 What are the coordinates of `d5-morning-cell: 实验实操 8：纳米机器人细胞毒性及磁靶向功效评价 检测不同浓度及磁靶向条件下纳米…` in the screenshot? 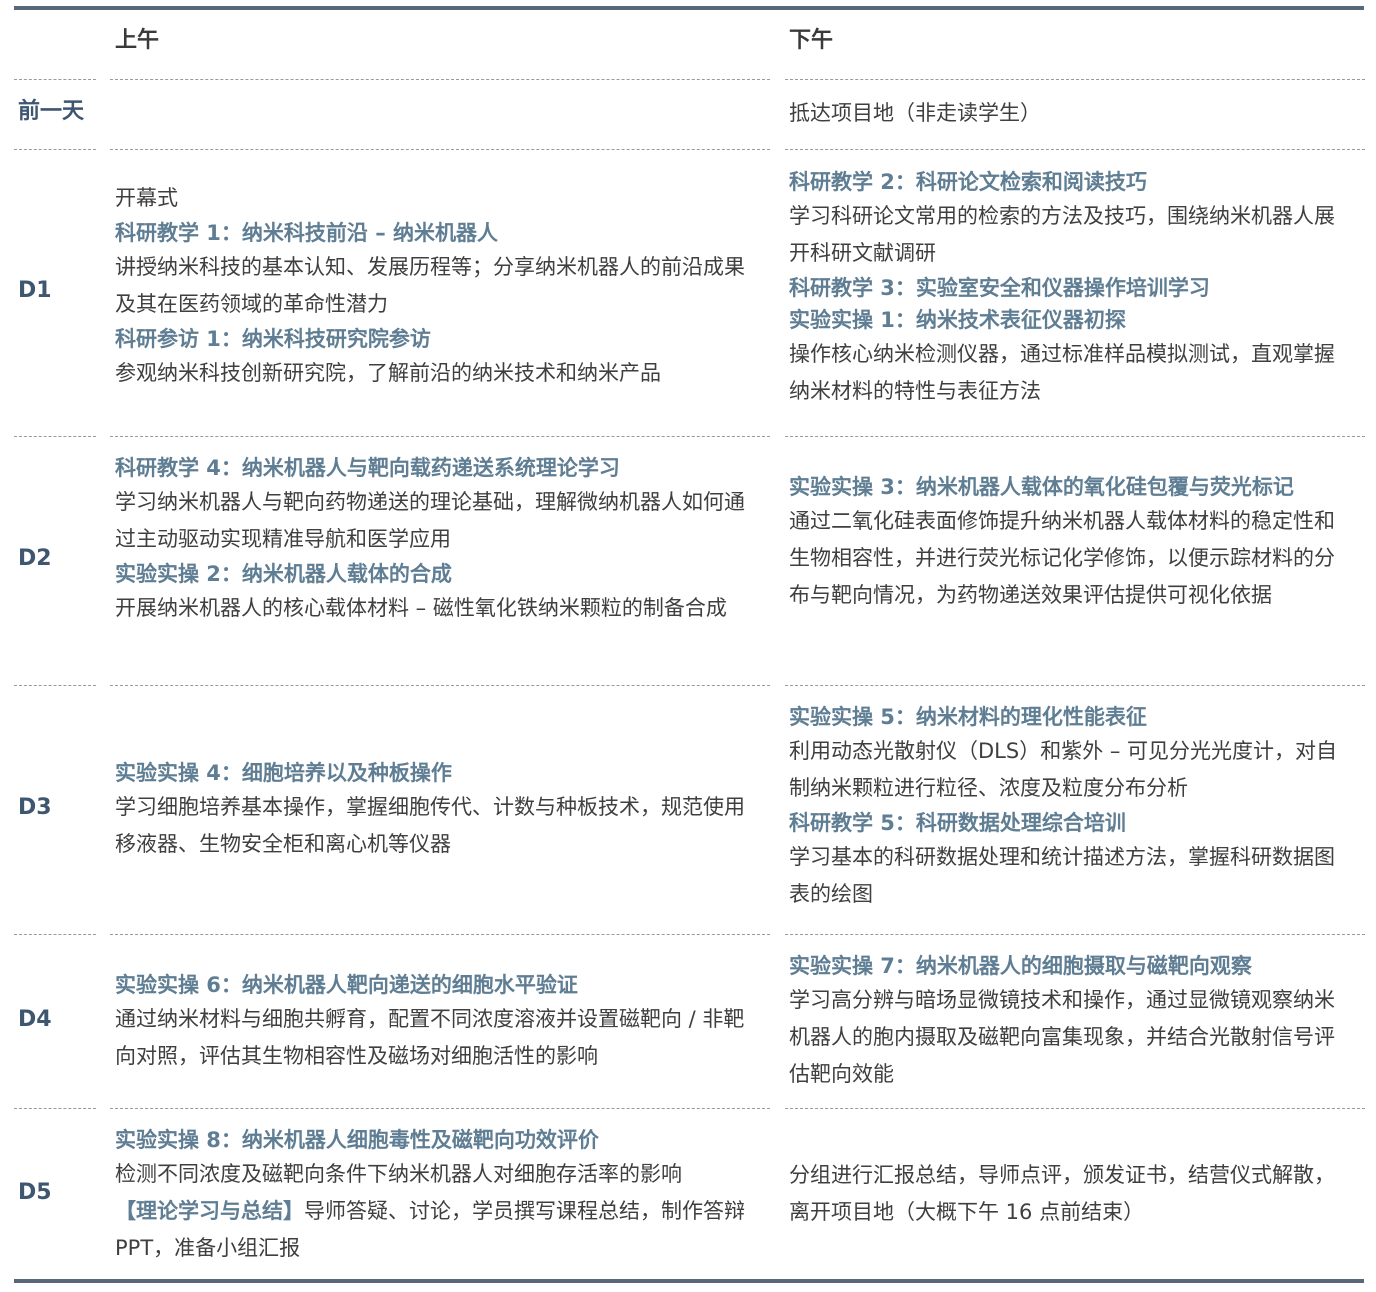 It's located at (440, 1195).